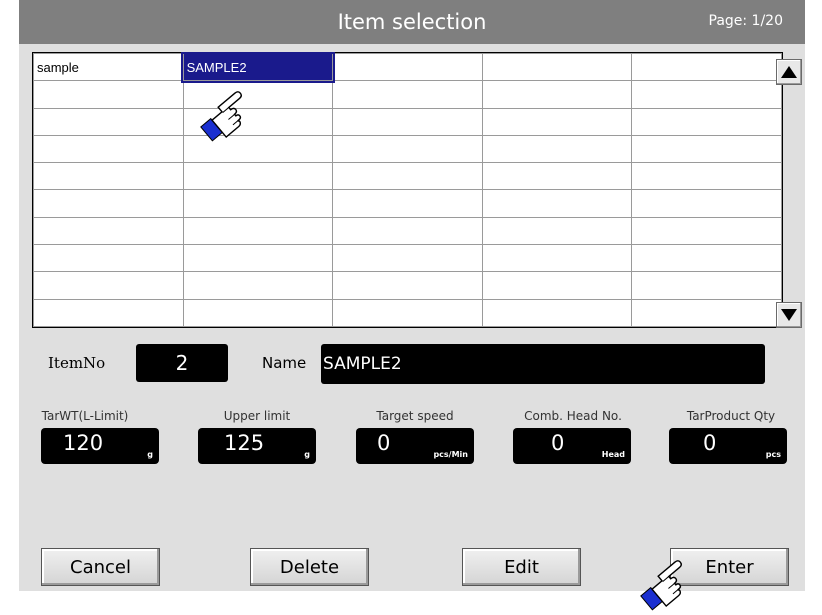  I want to click on triangle-down-icon, so click(789, 315).